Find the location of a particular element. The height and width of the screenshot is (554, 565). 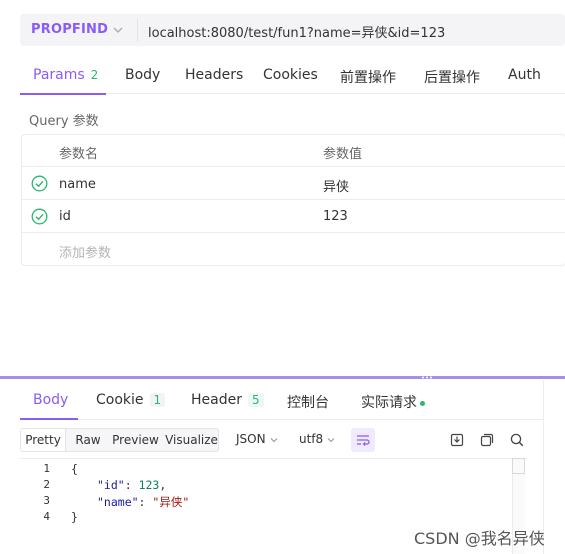

pane-splitter is located at coordinates (282, 377).